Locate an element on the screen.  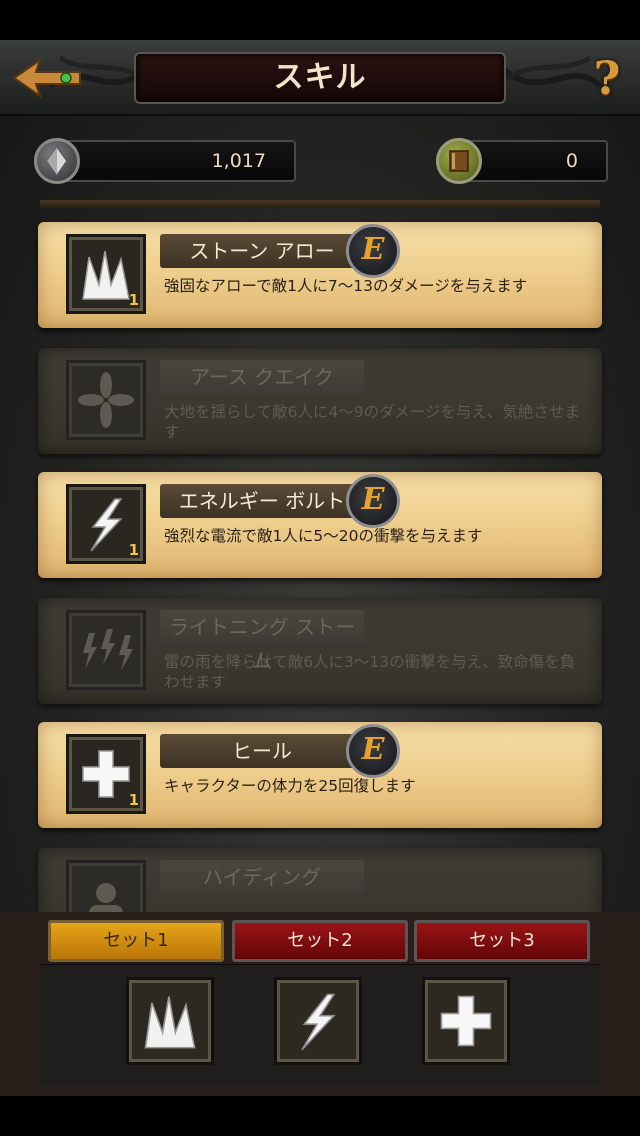
skill-name: エネルギー ボルト is located at coordinates (262, 501).